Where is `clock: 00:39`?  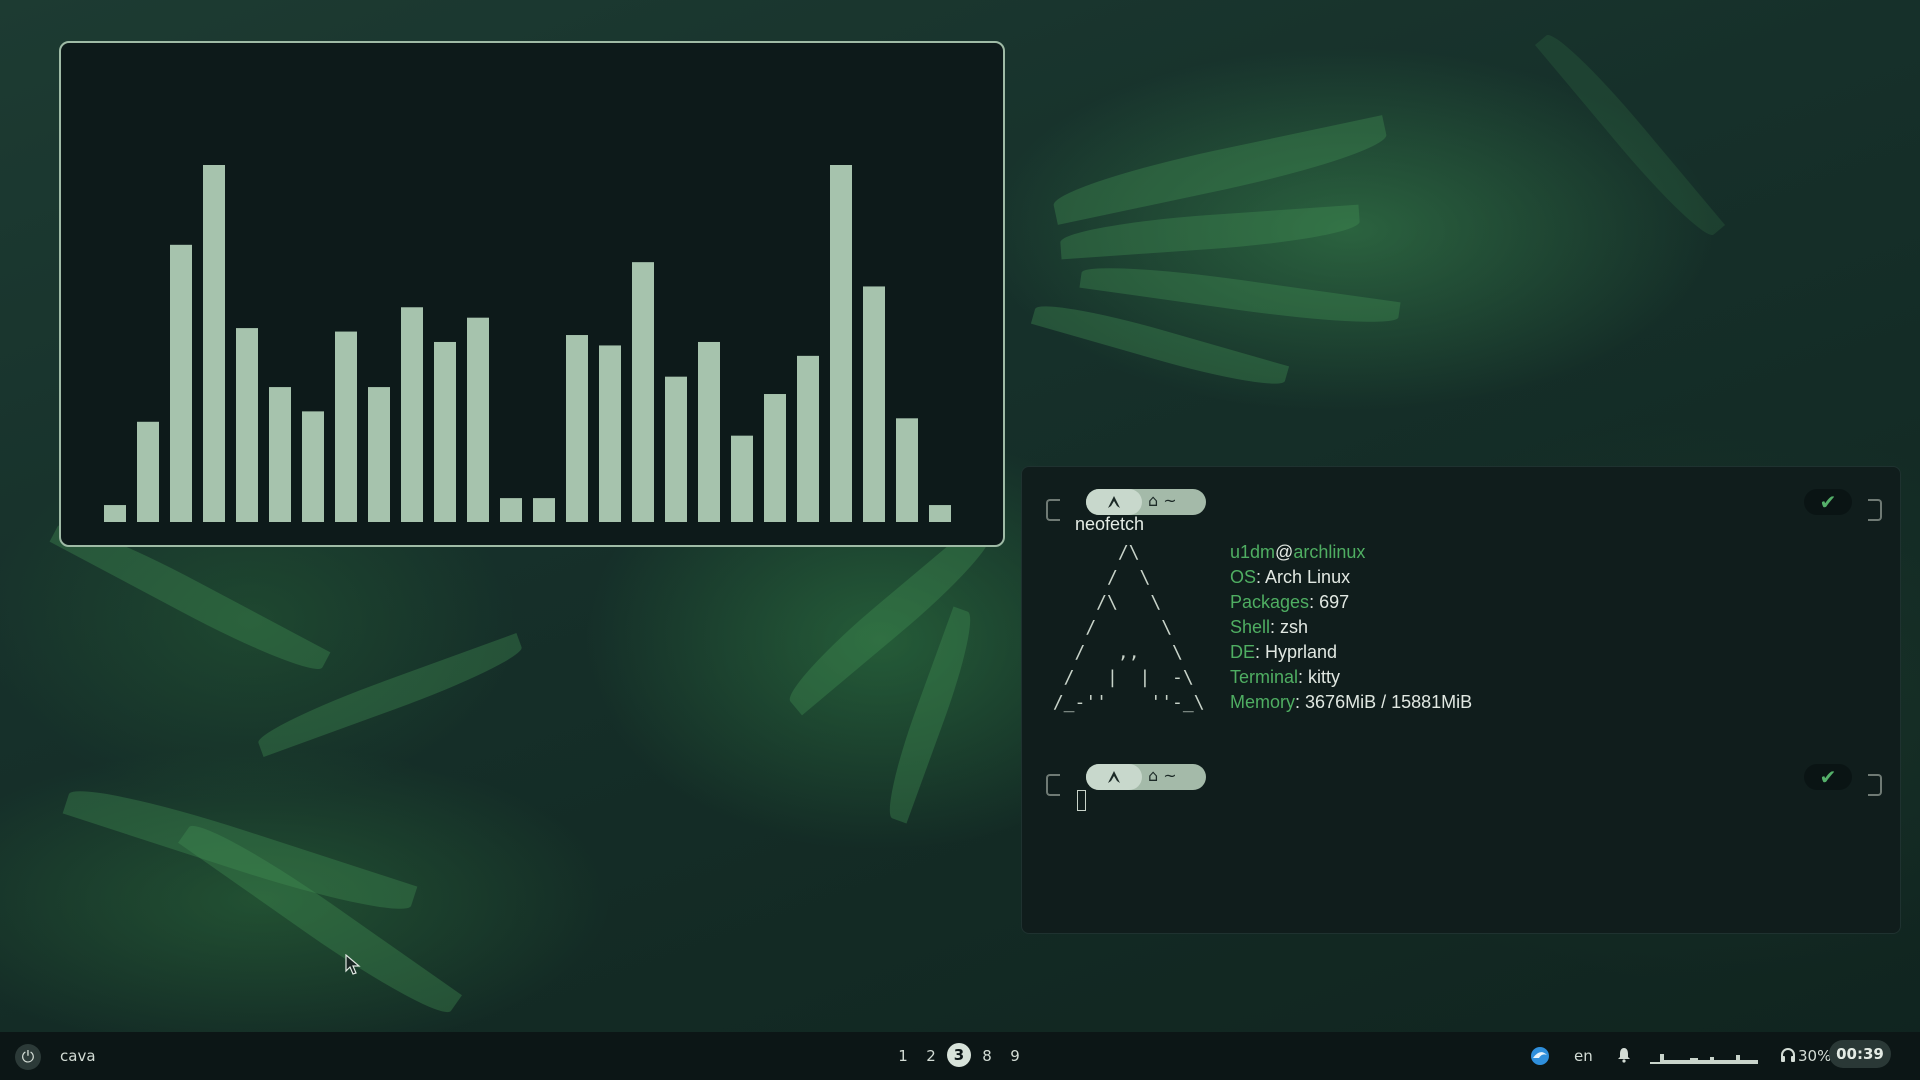
clock: 00:39 is located at coordinates (1860, 1054).